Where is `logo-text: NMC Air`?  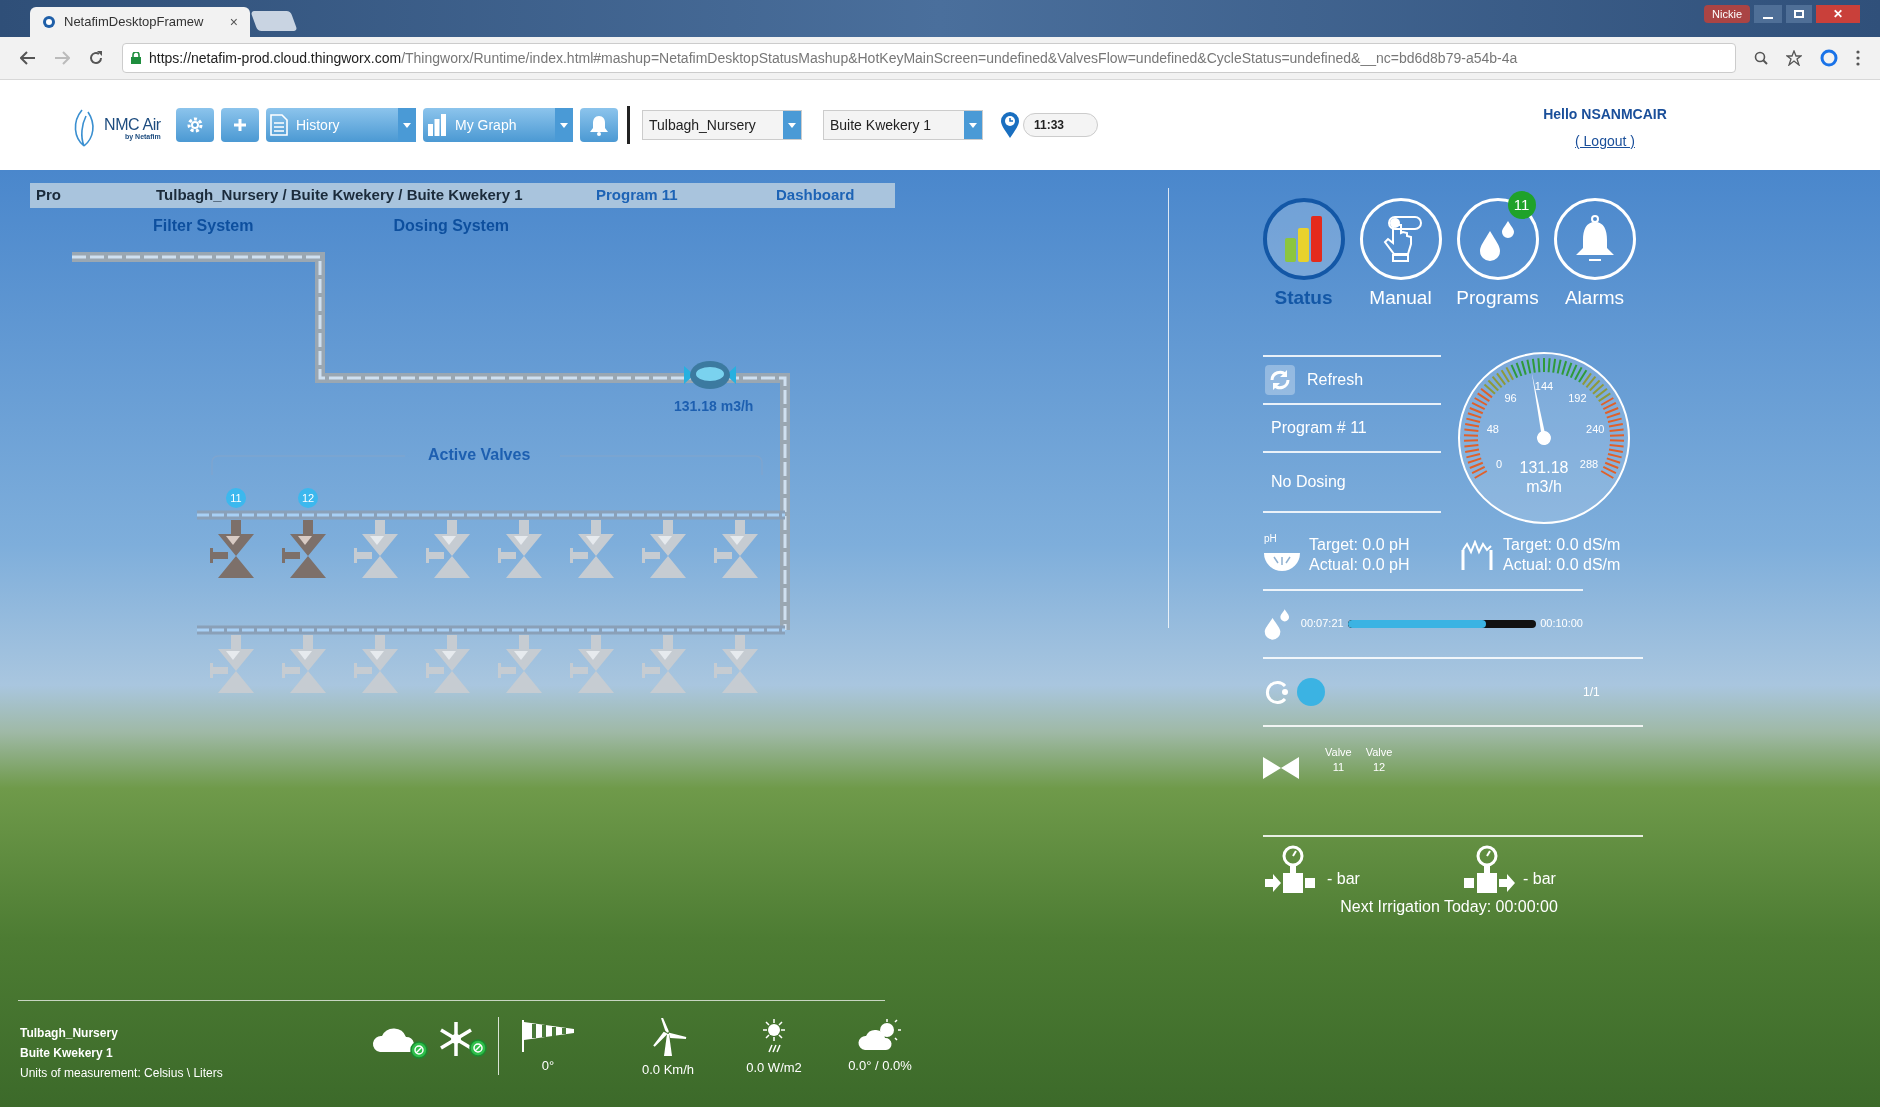 logo-text: NMC Air is located at coordinates (132, 124).